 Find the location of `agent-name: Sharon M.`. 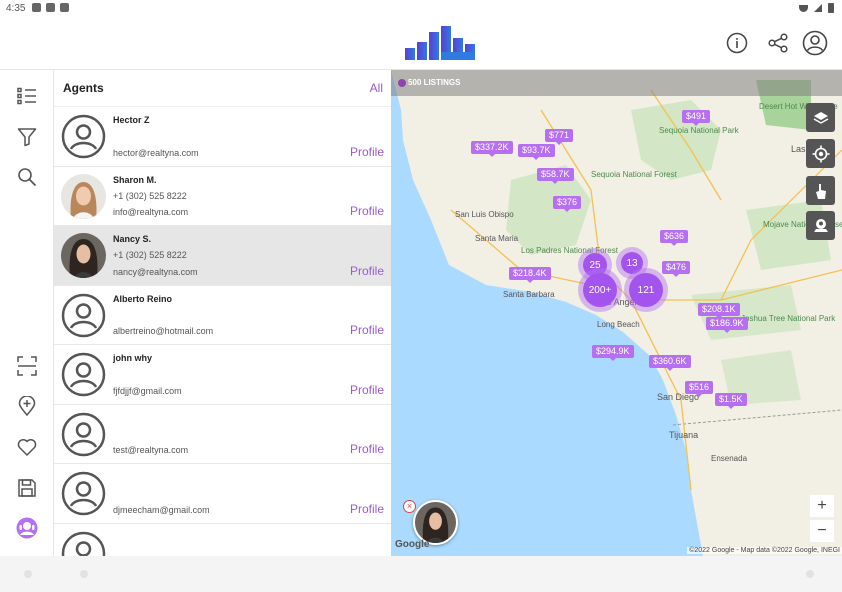

agent-name: Sharon M. is located at coordinates (135, 179).